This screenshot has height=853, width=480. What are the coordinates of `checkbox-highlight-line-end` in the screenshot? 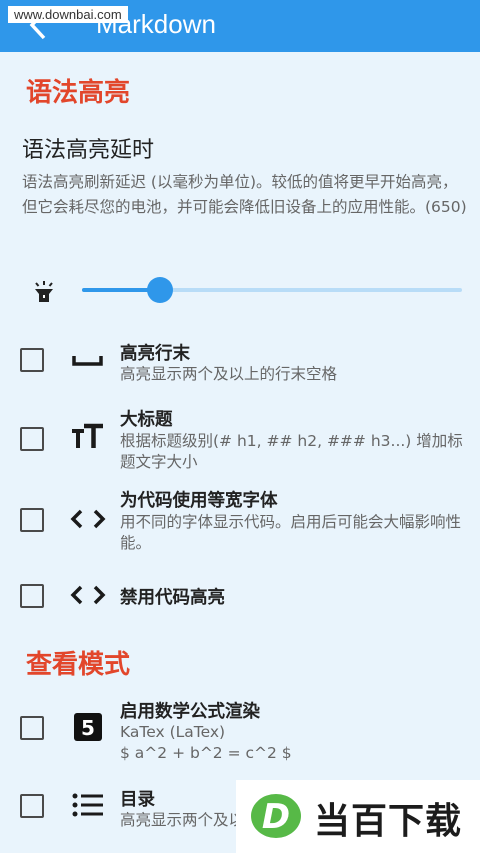 It's located at (32, 360).